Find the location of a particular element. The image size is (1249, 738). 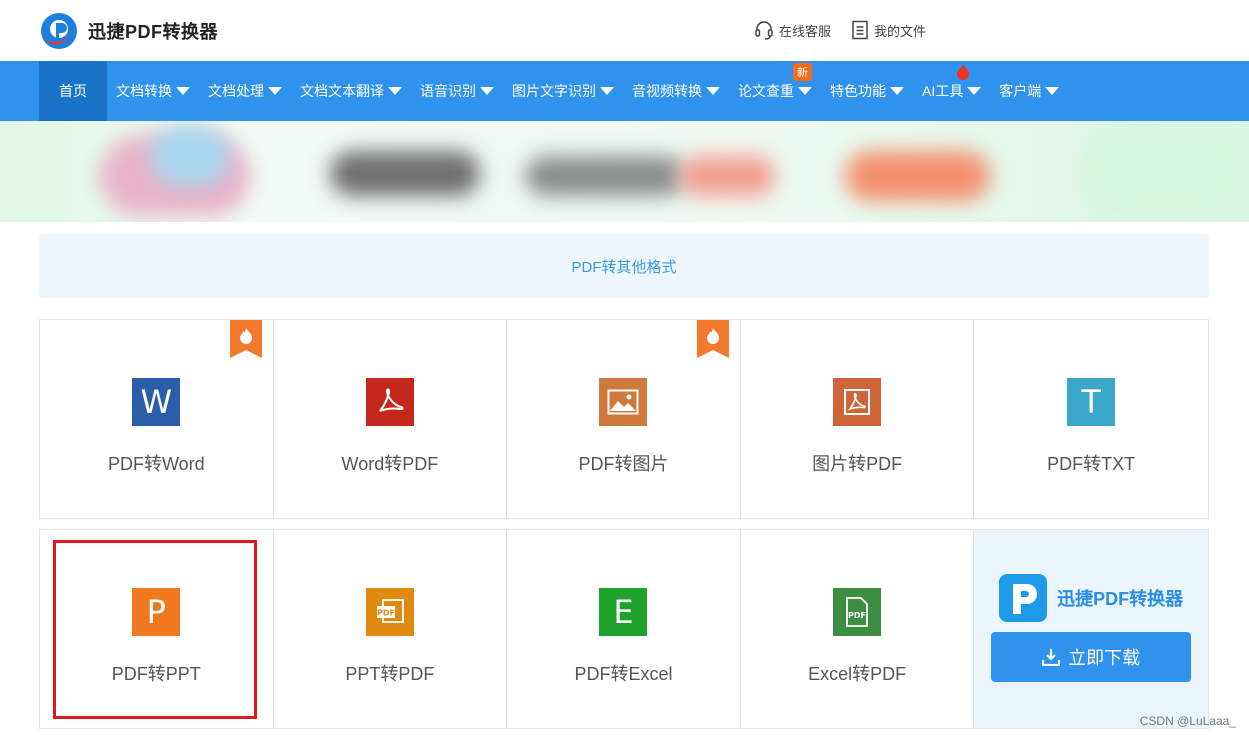

new-badge: 新 is located at coordinates (802, 72).